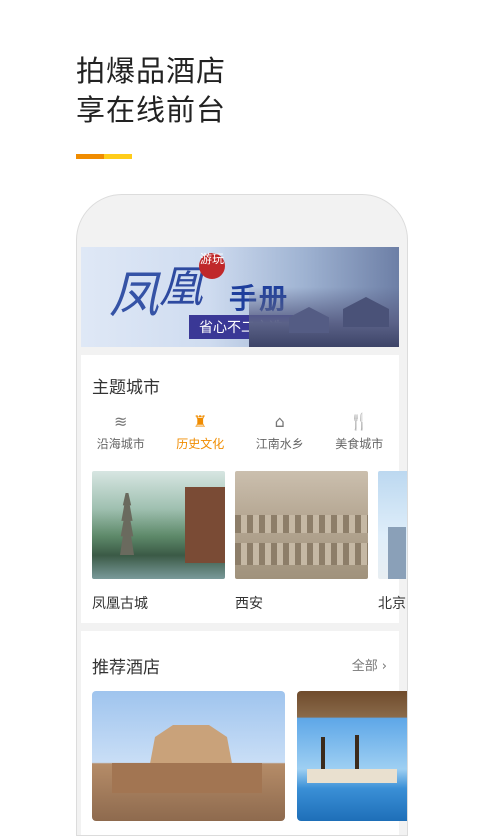  I want to click on city-card-fenghuang: 凤凰古城, so click(158, 542).